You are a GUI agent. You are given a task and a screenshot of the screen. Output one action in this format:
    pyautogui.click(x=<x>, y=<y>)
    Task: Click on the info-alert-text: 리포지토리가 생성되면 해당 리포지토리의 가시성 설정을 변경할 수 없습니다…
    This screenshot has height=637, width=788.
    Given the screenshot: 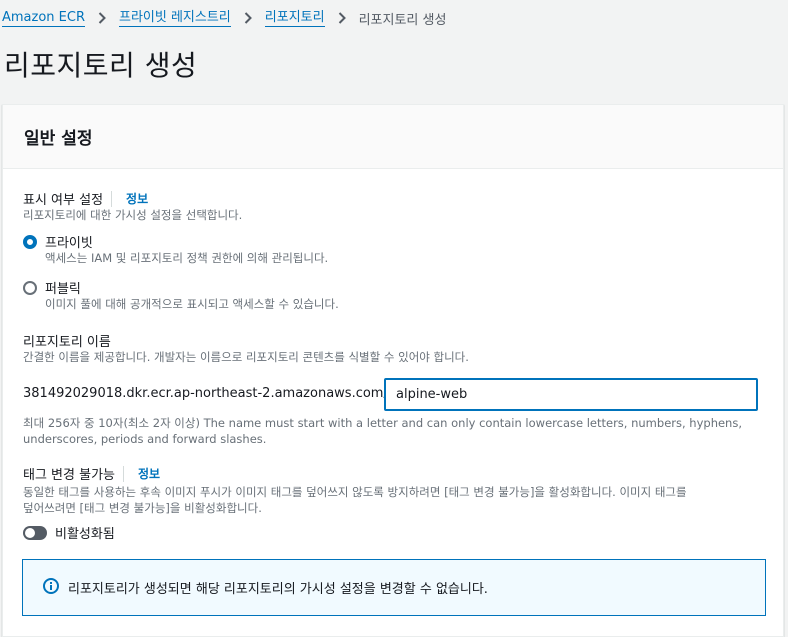 What is the action you would take?
    pyautogui.click(x=278, y=589)
    